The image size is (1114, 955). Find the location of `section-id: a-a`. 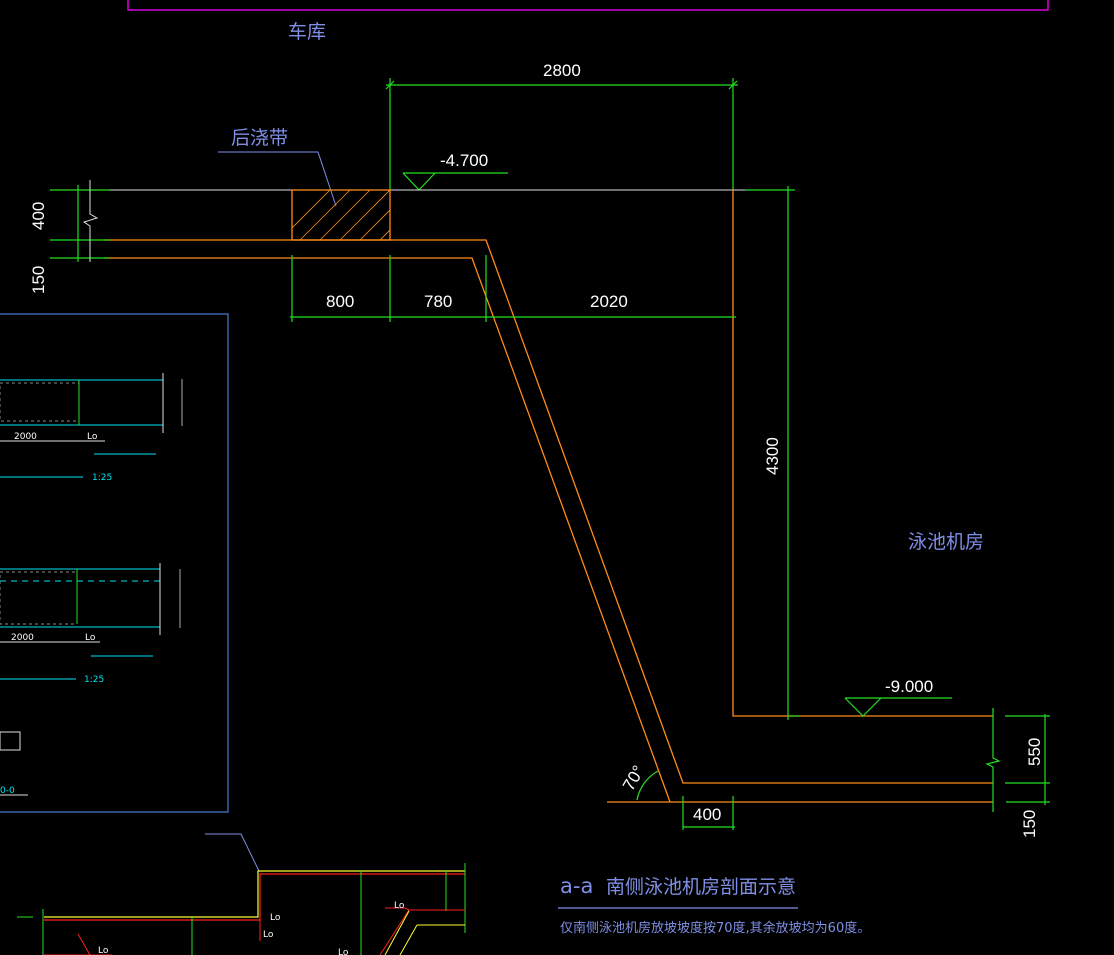

section-id: a-a is located at coordinates (576, 886).